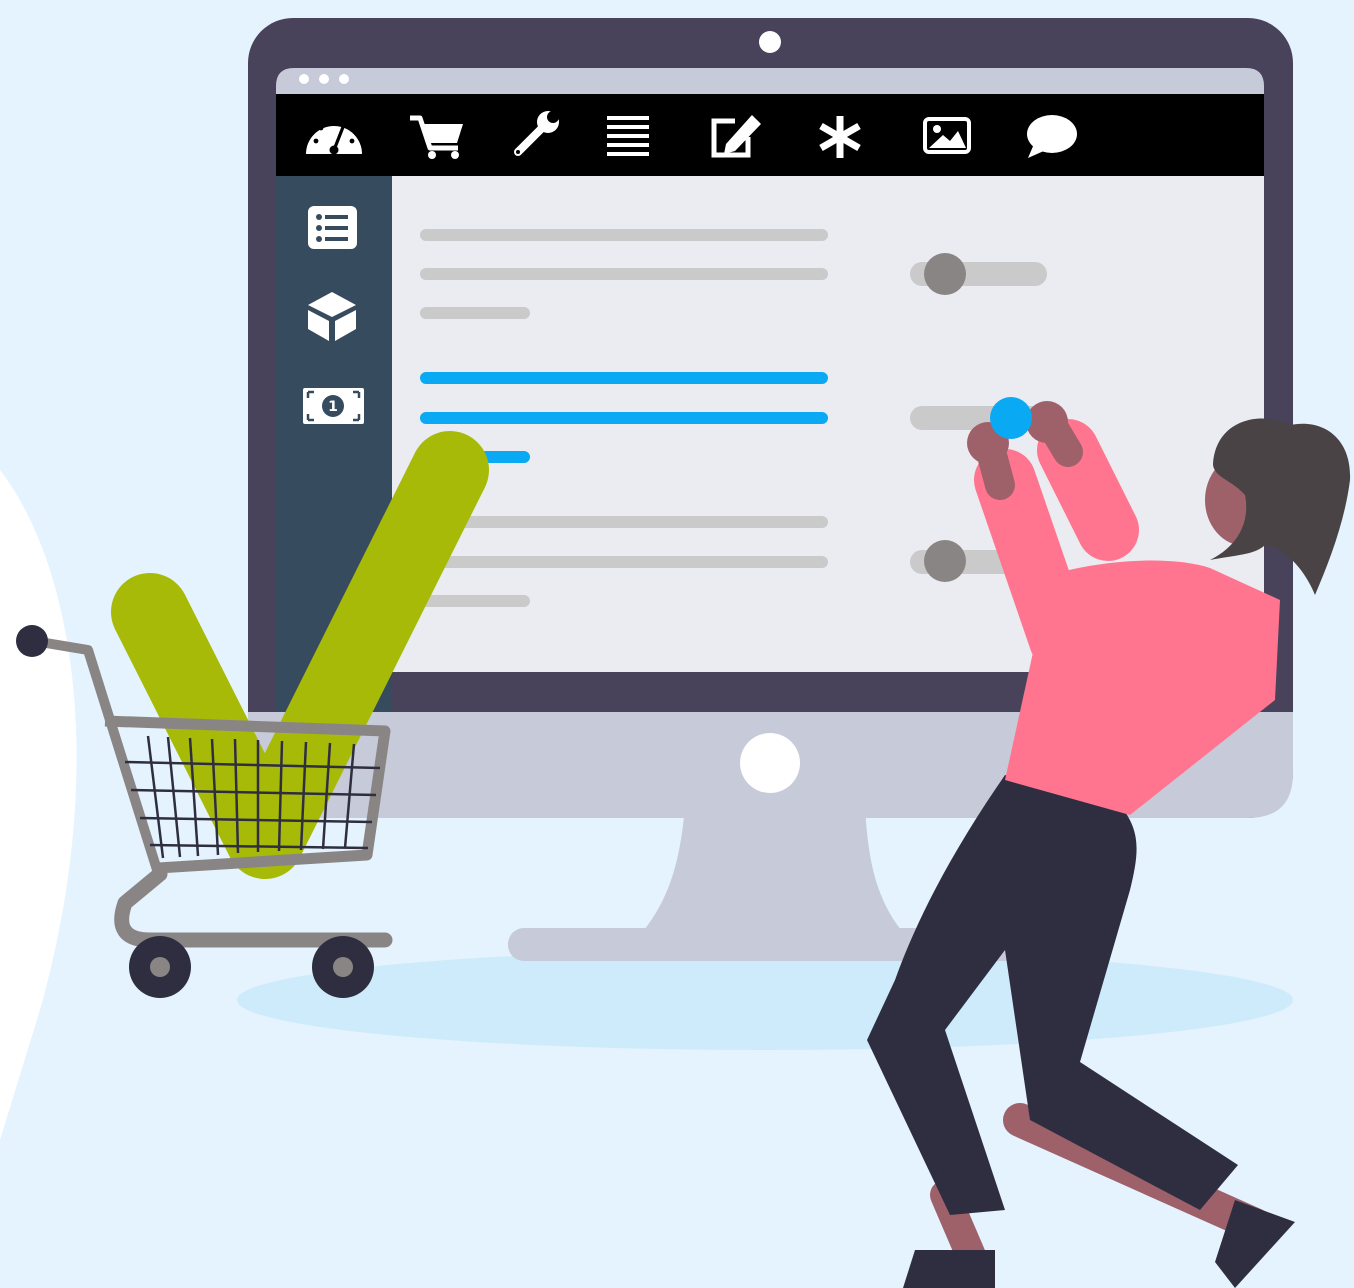 This screenshot has width=1354, height=1288. What do you see at coordinates (38, 805) in the screenshot?
I see `white-blob` at bounding box center [38, 805].